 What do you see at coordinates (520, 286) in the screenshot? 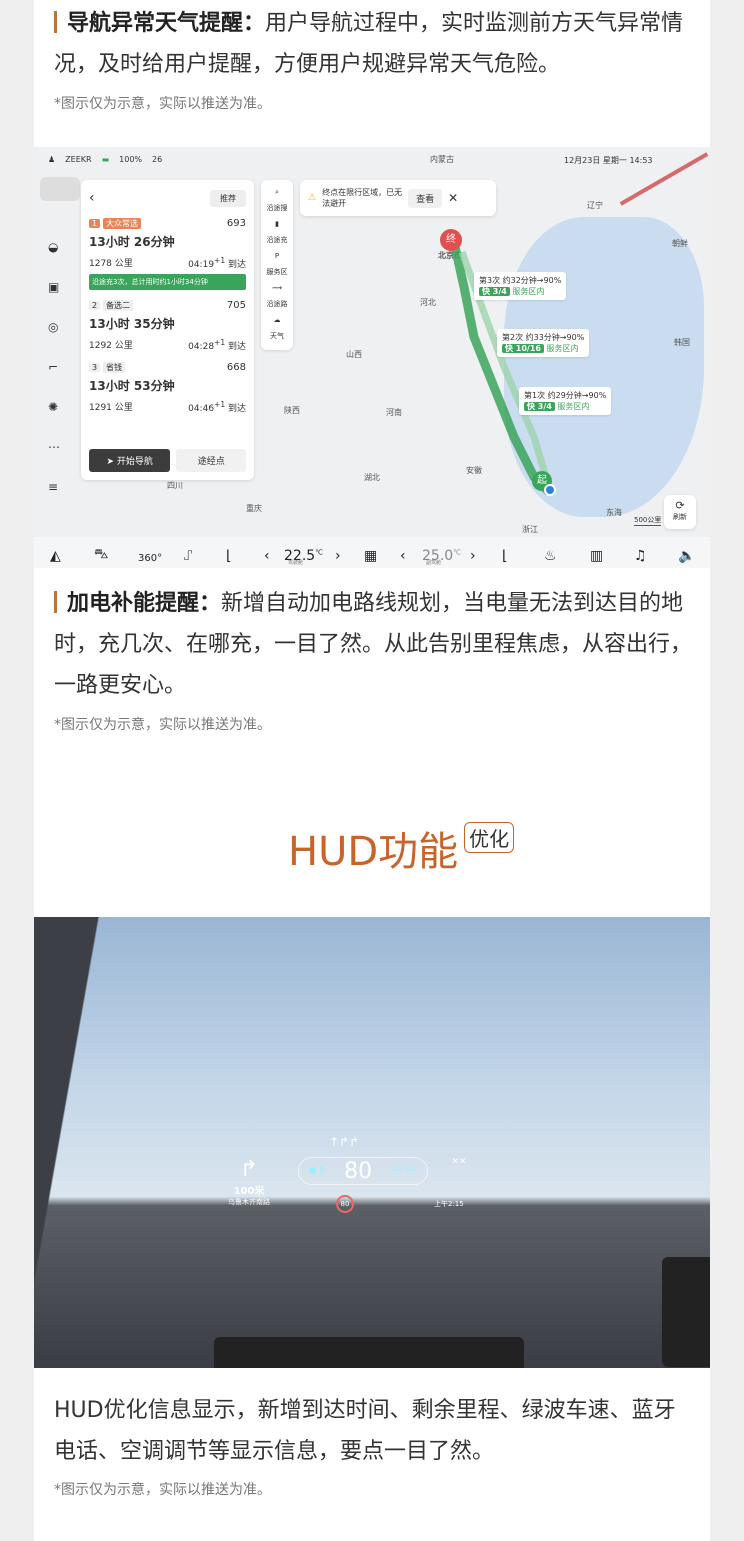
I see `charge-stop-3: 第3次 约32分钟→90% 快 3/4 服务区内` at bounding box center [520, 286].